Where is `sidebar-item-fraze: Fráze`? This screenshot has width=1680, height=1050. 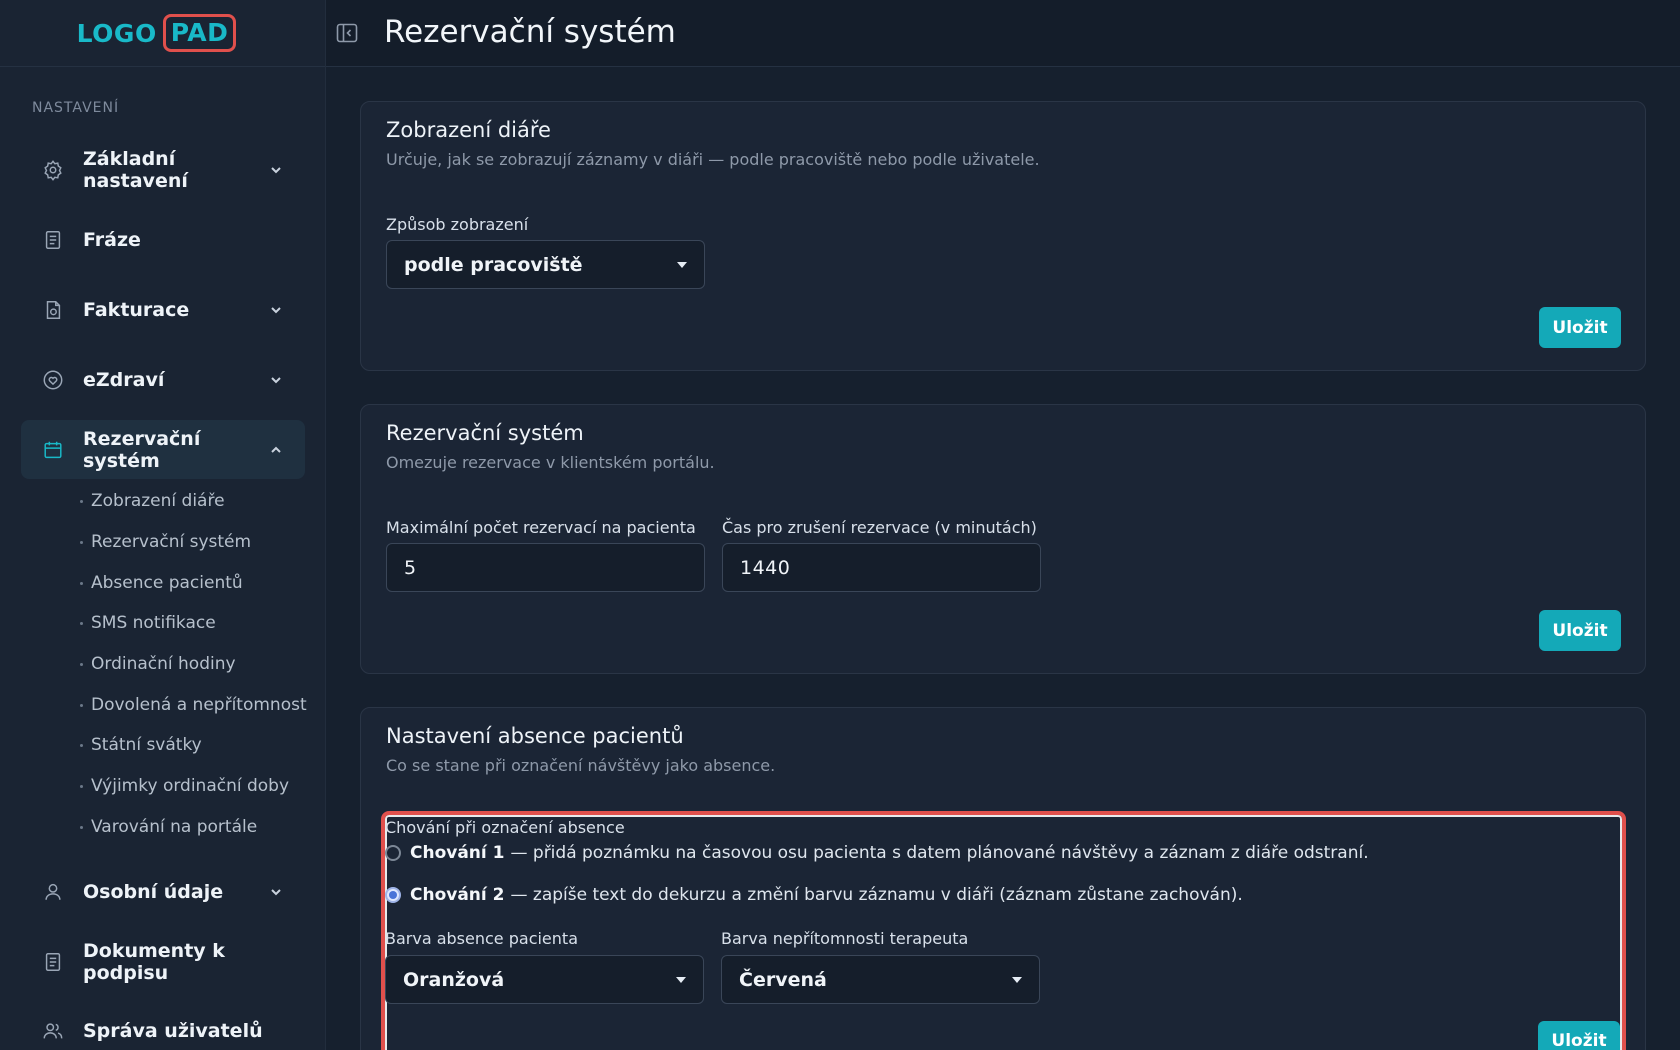
sidebar-item-fraze: Fráze is located at coordinates (163, 239).